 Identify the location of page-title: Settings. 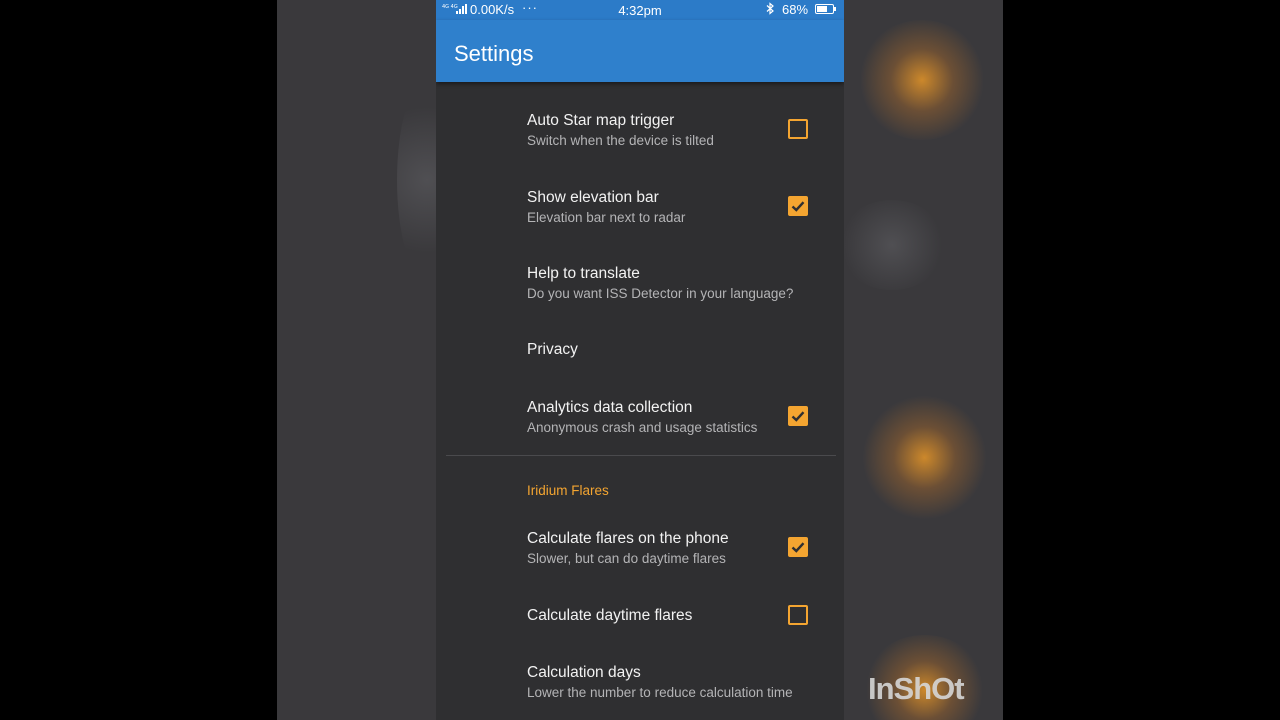
(494, 53).